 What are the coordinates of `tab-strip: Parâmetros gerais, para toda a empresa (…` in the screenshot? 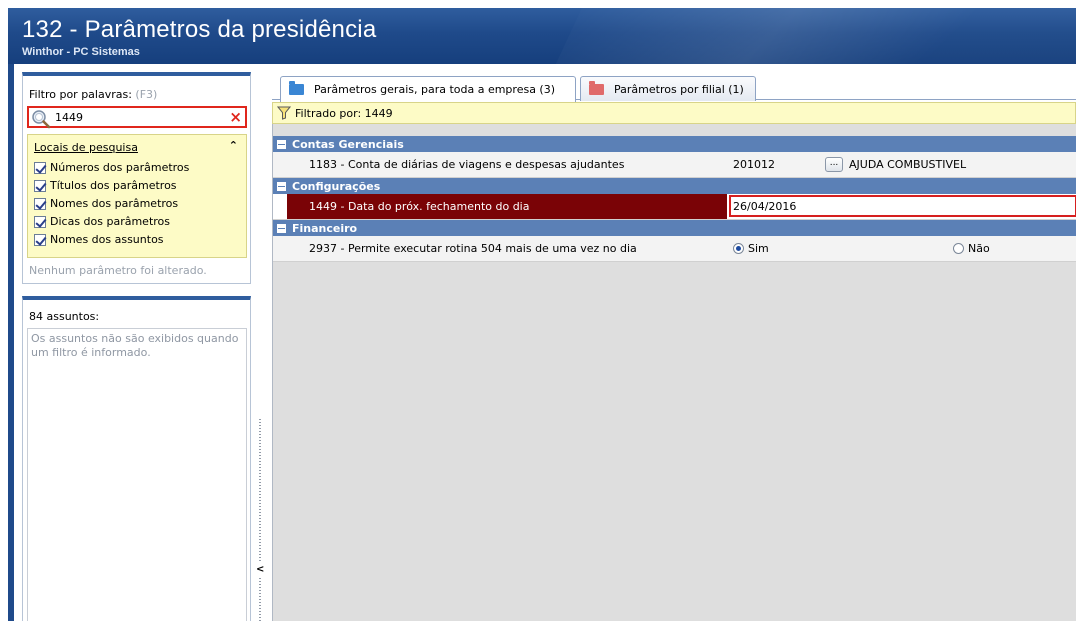 It's located at (674, 87).